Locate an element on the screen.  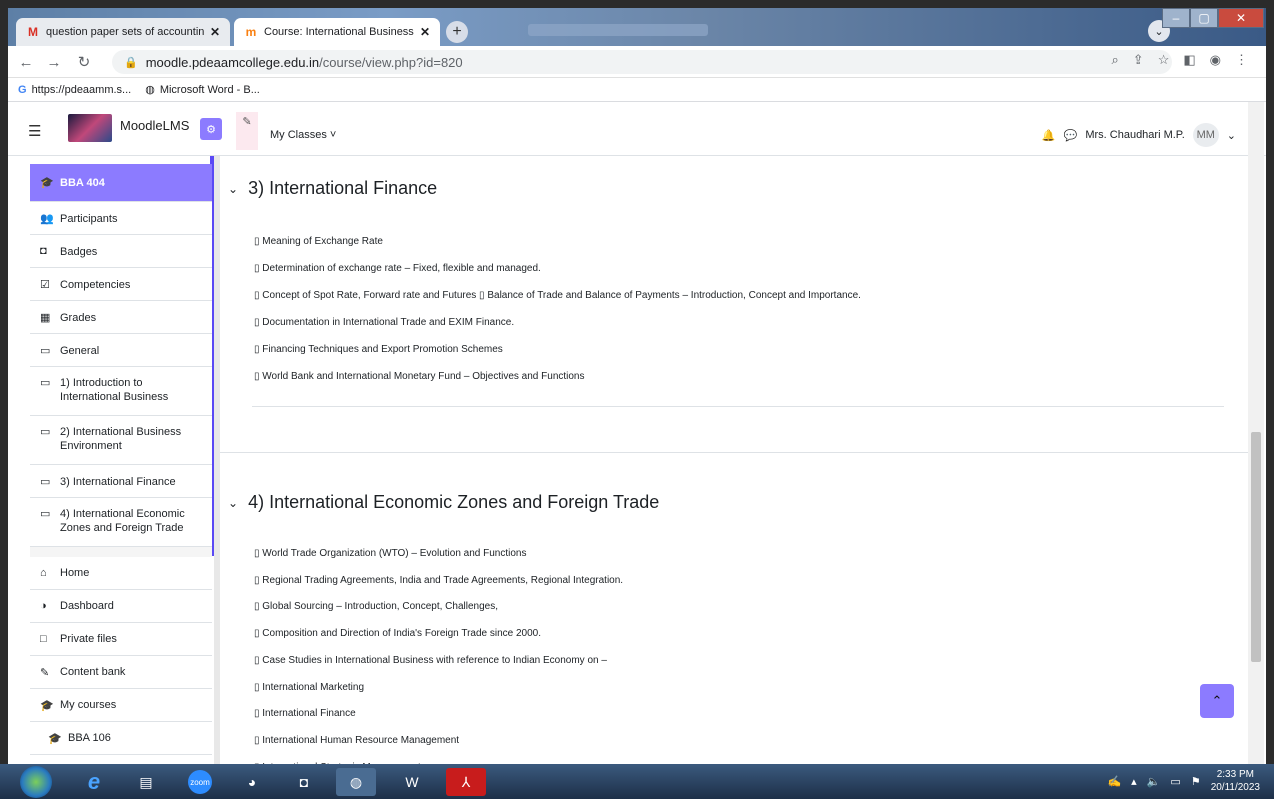
gear-icon: ⚙ is located at coordinates (211, 129).